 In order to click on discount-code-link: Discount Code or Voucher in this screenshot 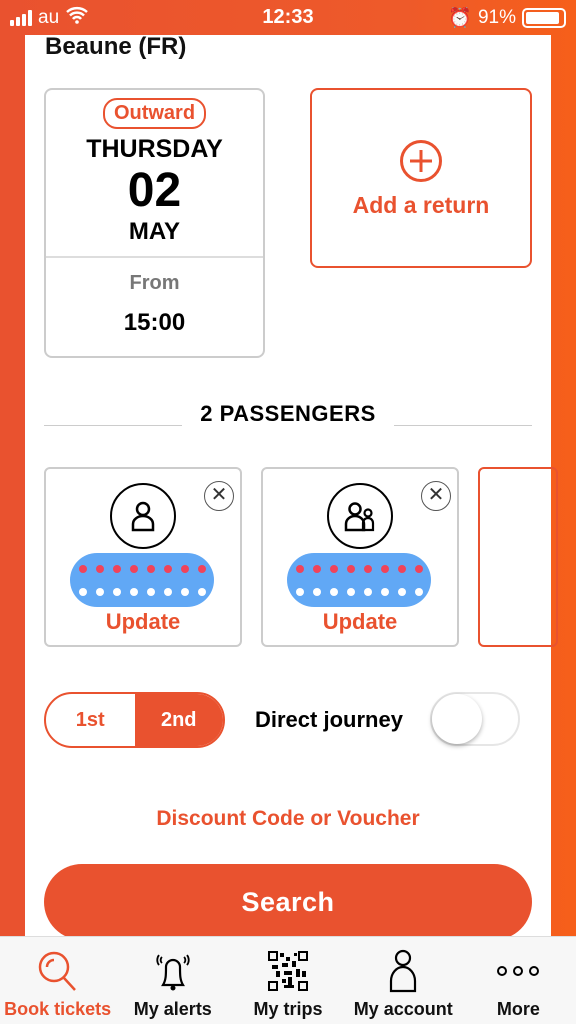, I will do `click(288, 819)`.